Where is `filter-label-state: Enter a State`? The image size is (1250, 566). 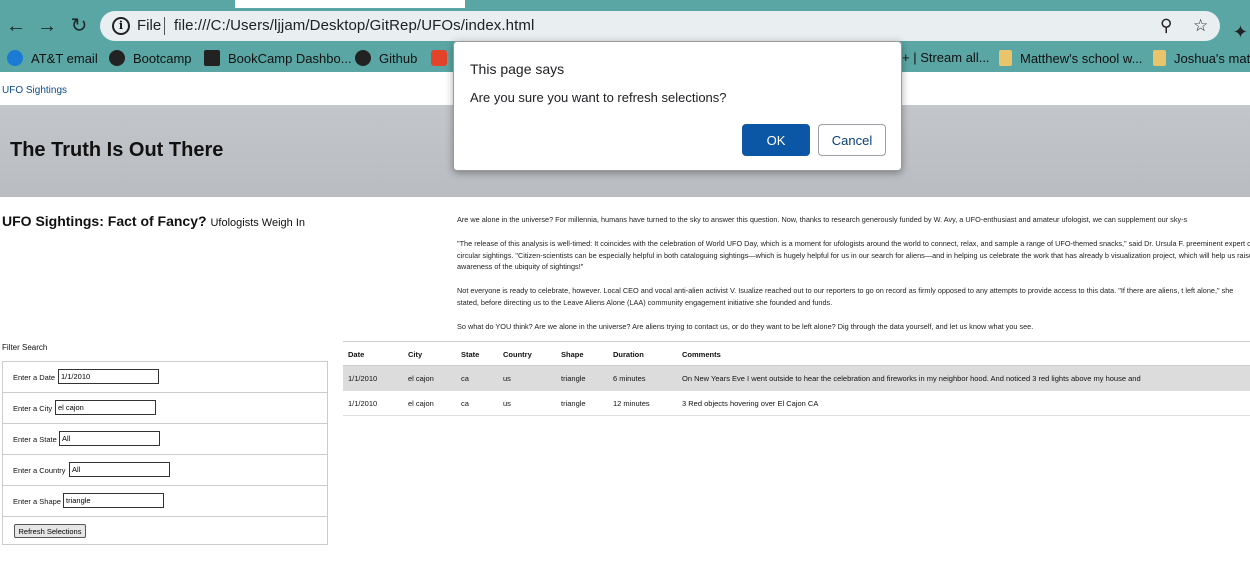 filter-label-state: Enter a State is located at coordinates (35, 439).